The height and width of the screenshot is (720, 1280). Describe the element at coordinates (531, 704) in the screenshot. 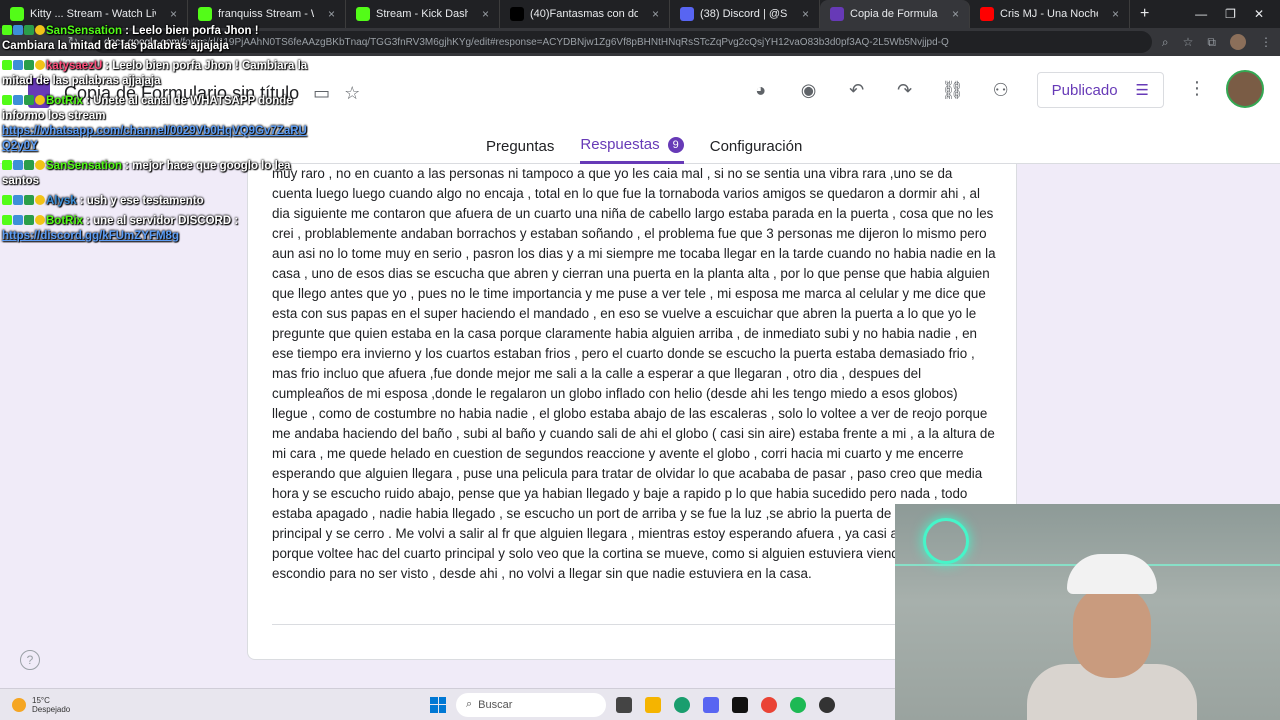

I see `taskbar-search: ⌕ Buscar` at that location.